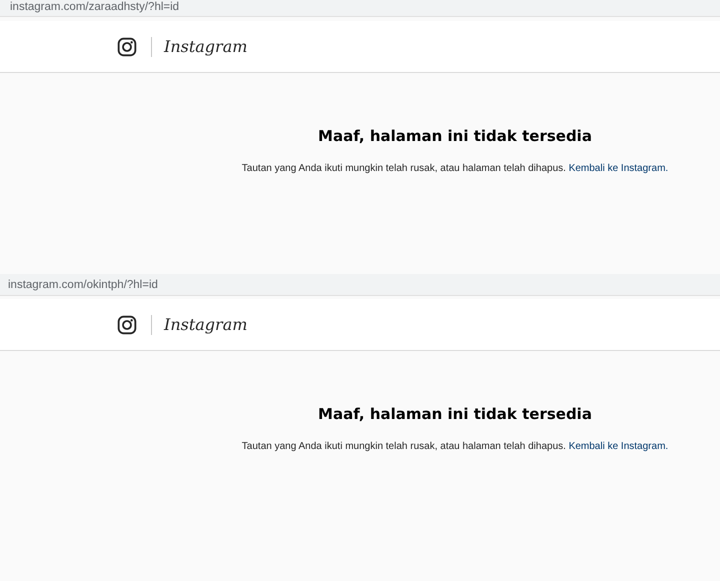  Describe the element at coordinates (360, 285) in the screenshot. I see `address-bar: instagram.com/okintph/?hl=id` at that location.